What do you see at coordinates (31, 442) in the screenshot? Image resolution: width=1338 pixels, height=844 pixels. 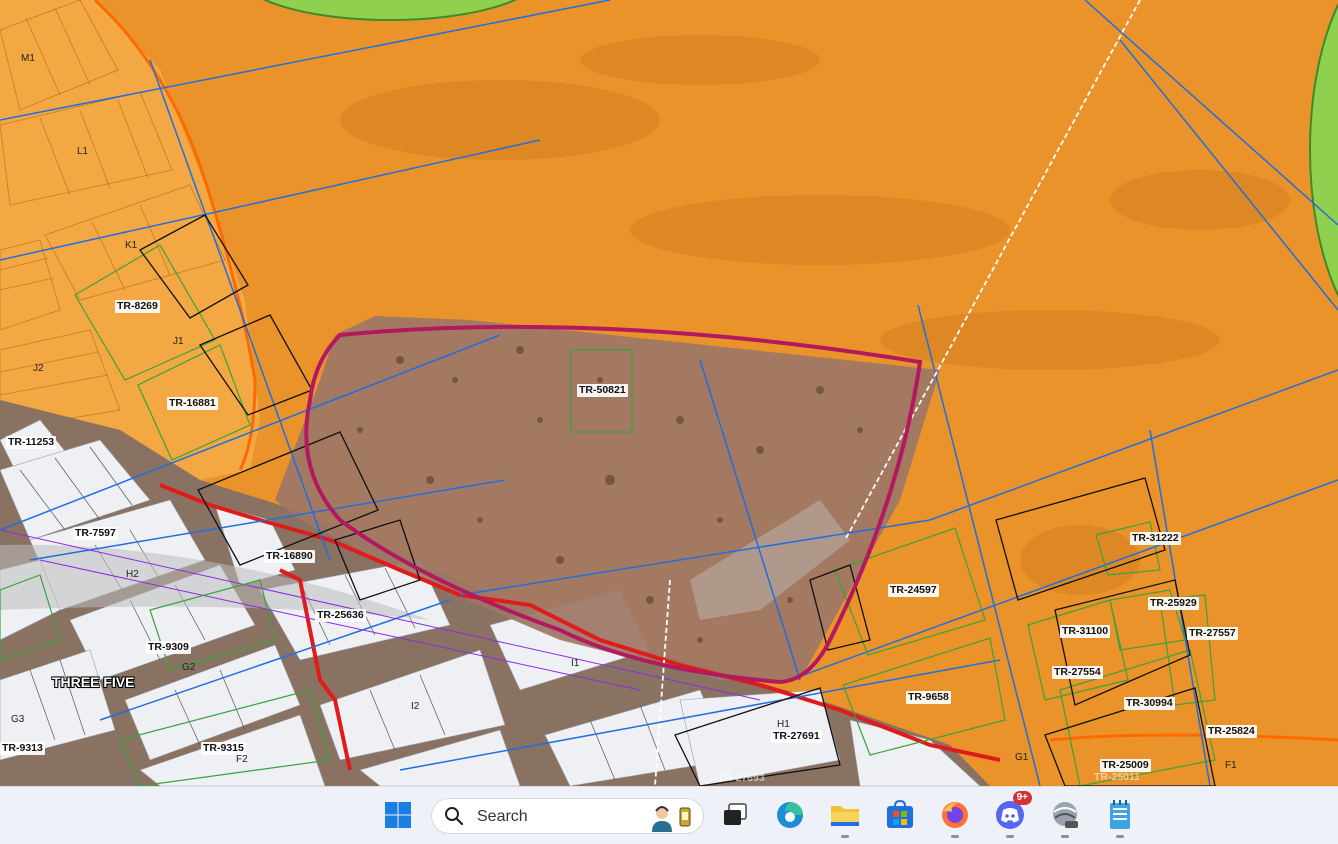 I see `parcel-label: TR-11253` at bounding box center [31, 442].